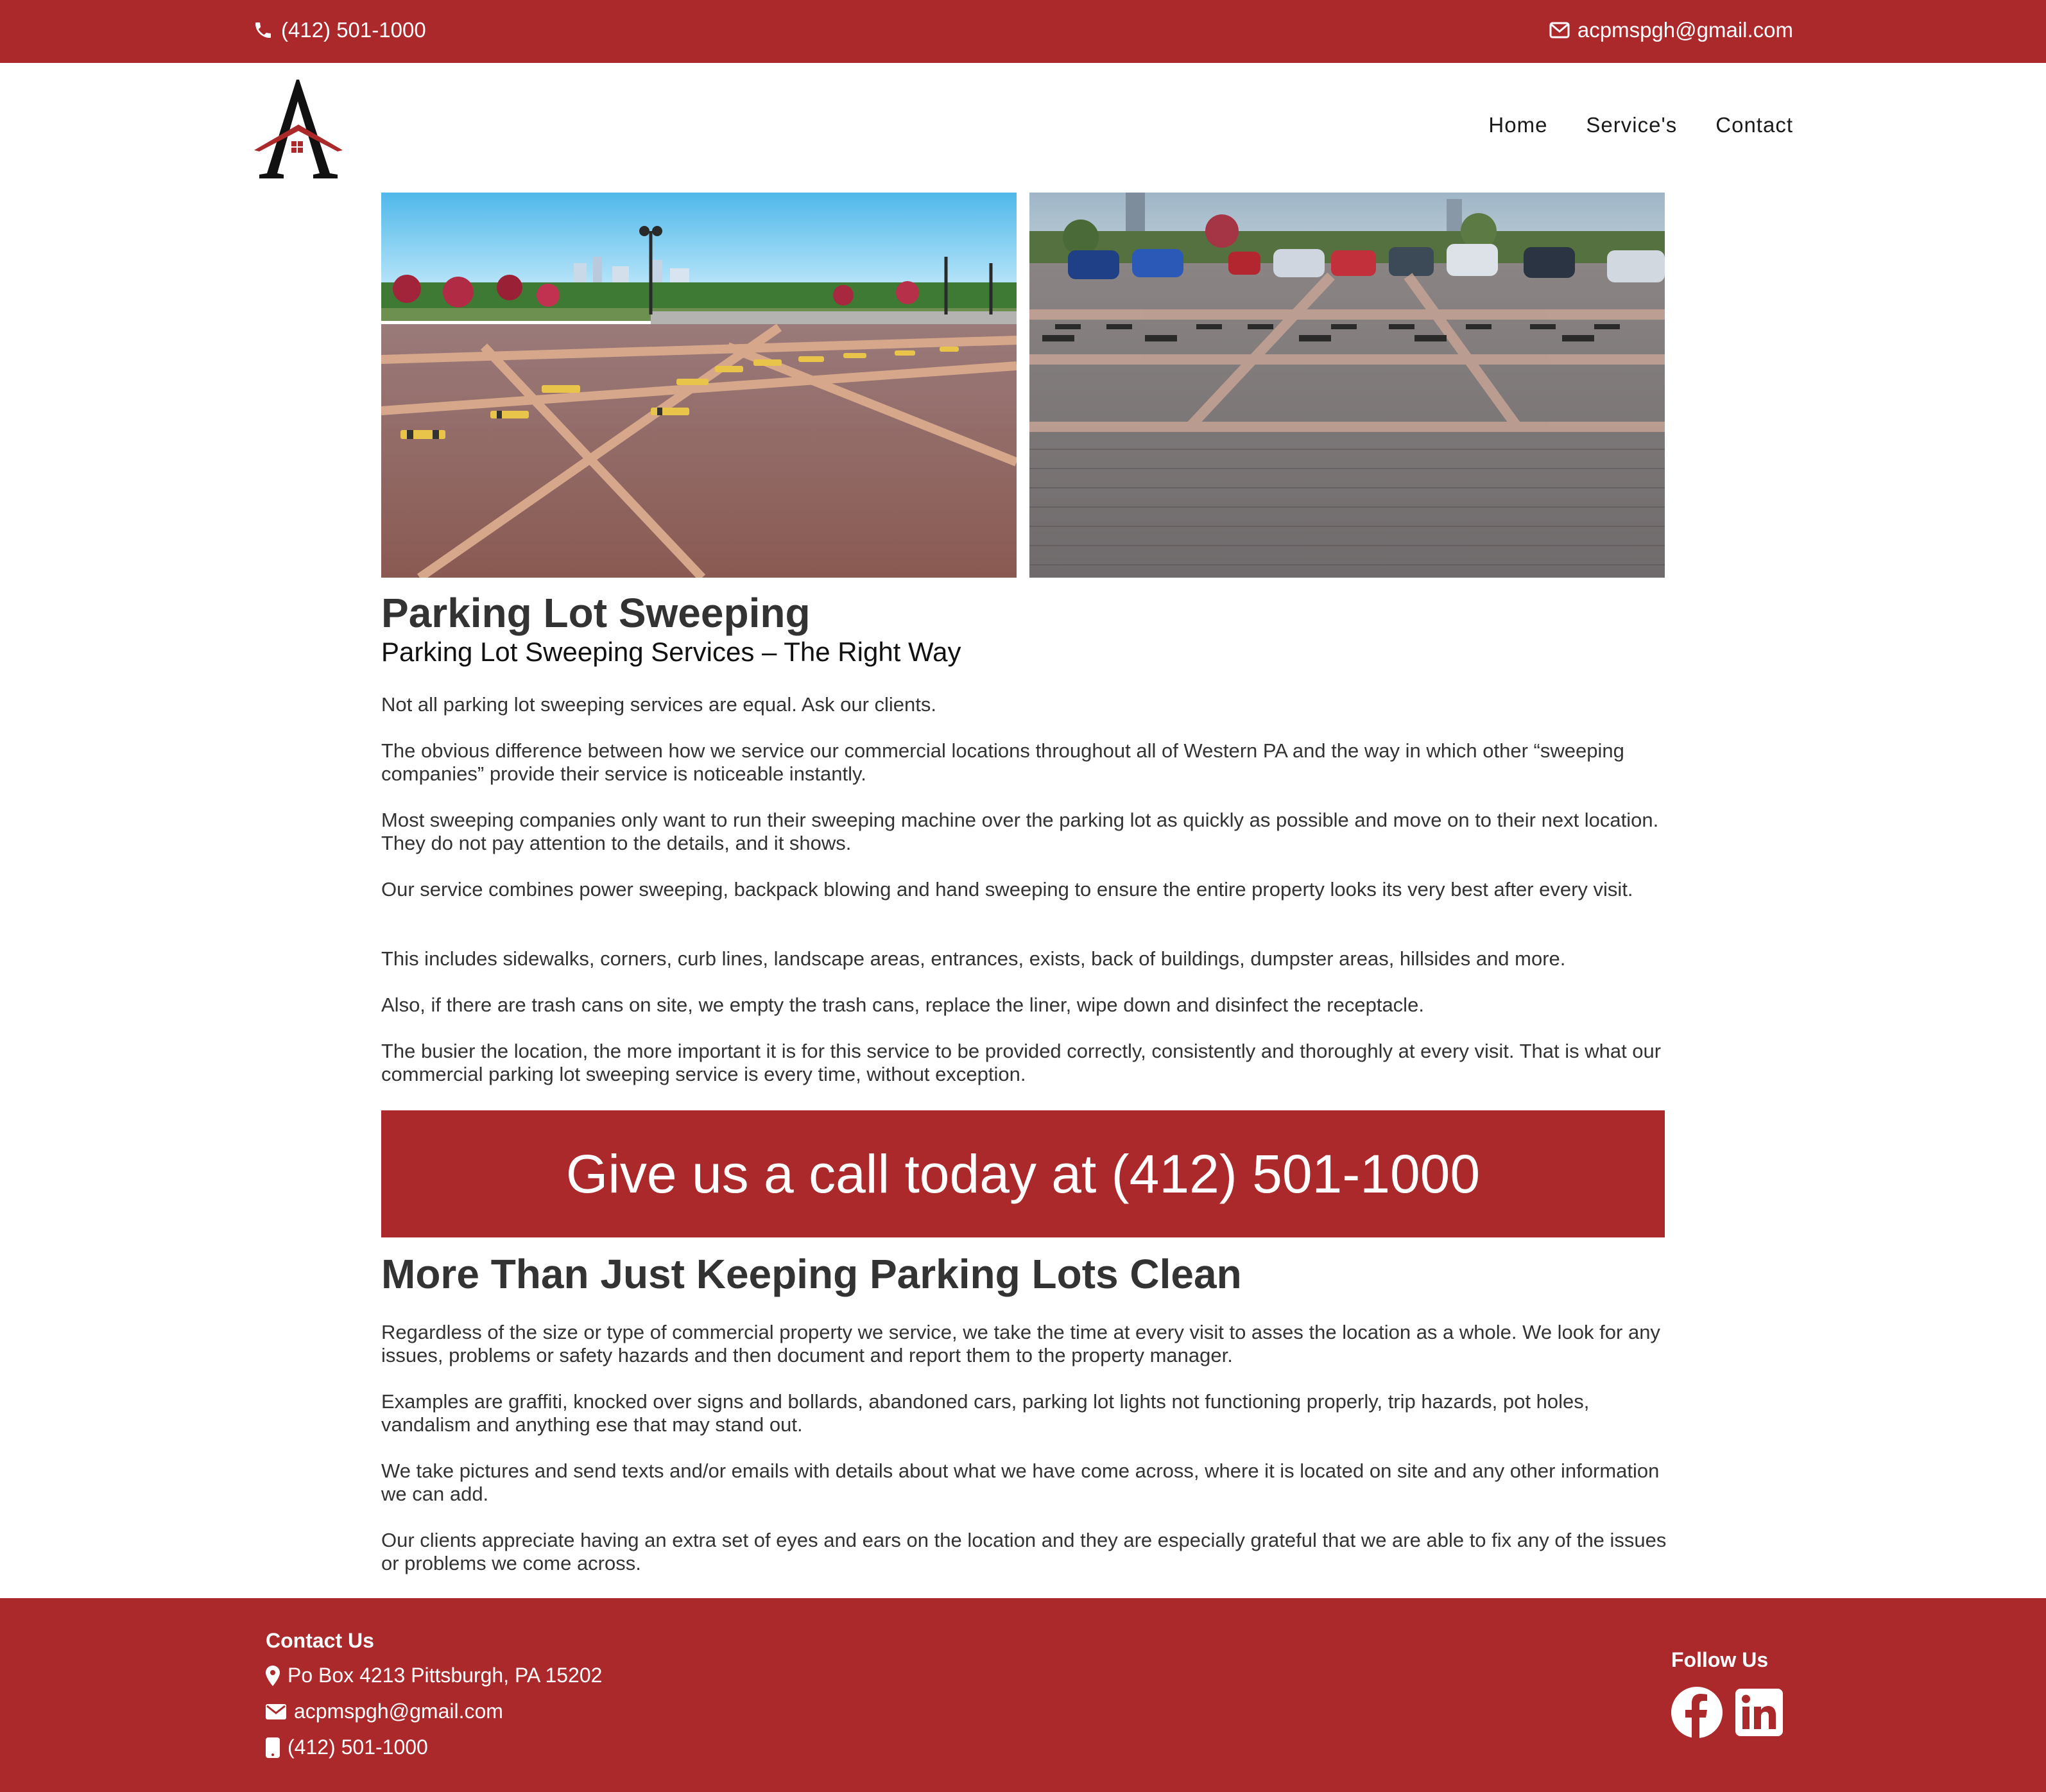  What do you see at coordinates (358, 1747) in the screenshot?
I see `footer-phone-text: (412) 501-1000` at bounding box center [358, 1747].